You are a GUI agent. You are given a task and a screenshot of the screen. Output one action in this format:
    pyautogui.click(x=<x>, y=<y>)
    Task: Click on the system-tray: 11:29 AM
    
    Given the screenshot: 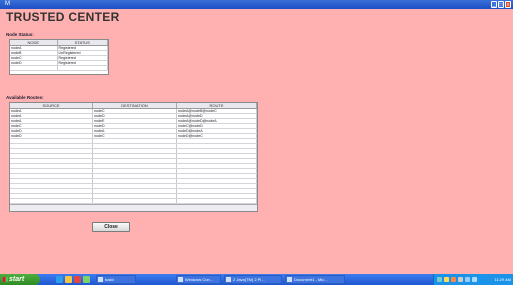 What is the action you would take?
    pyautogui.click(x=473, y=279)
    